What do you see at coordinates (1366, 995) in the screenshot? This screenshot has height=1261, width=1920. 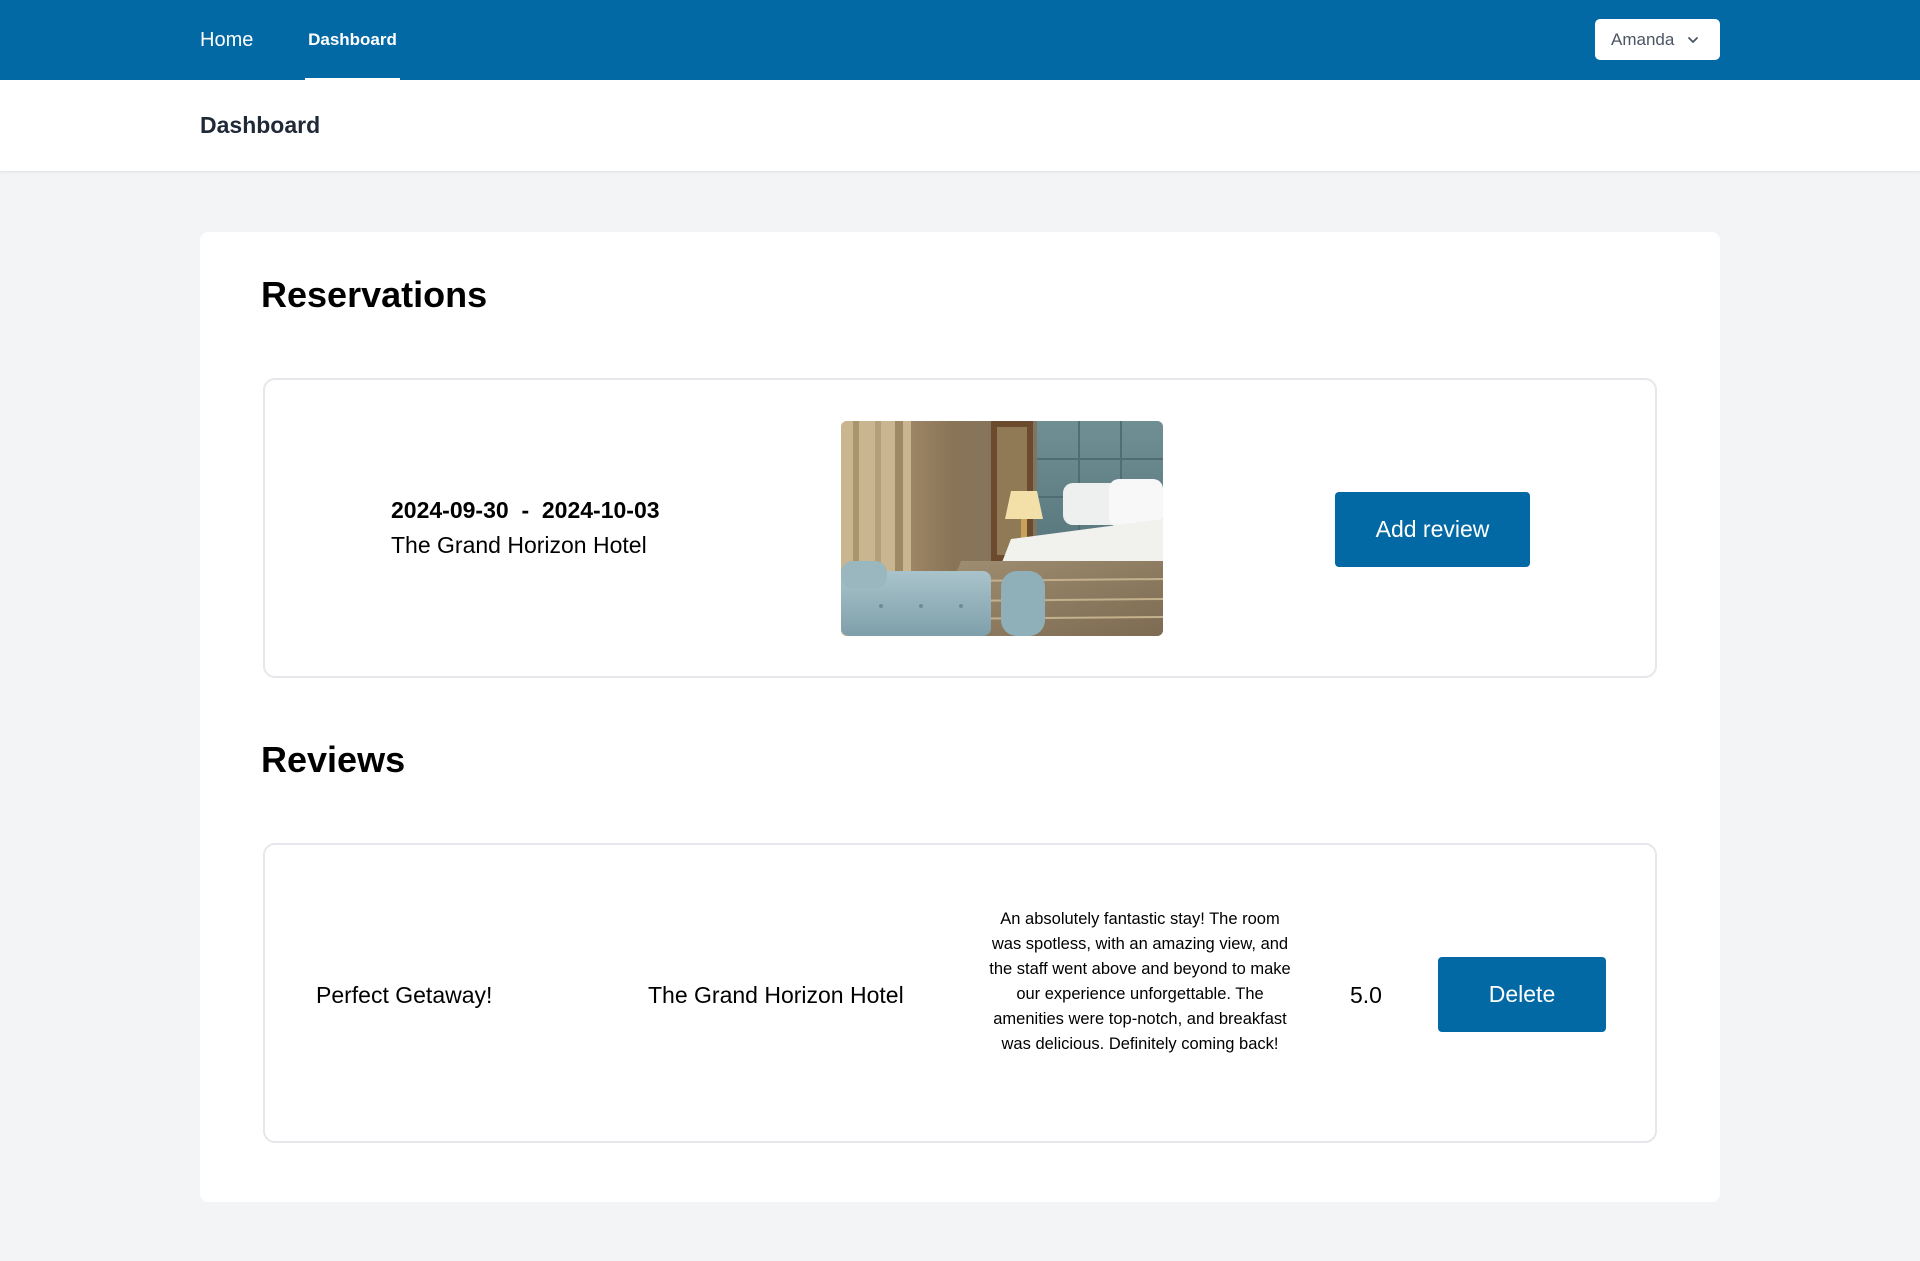 I see `review-rating: 5.0` at bounding box center [1366, 995].